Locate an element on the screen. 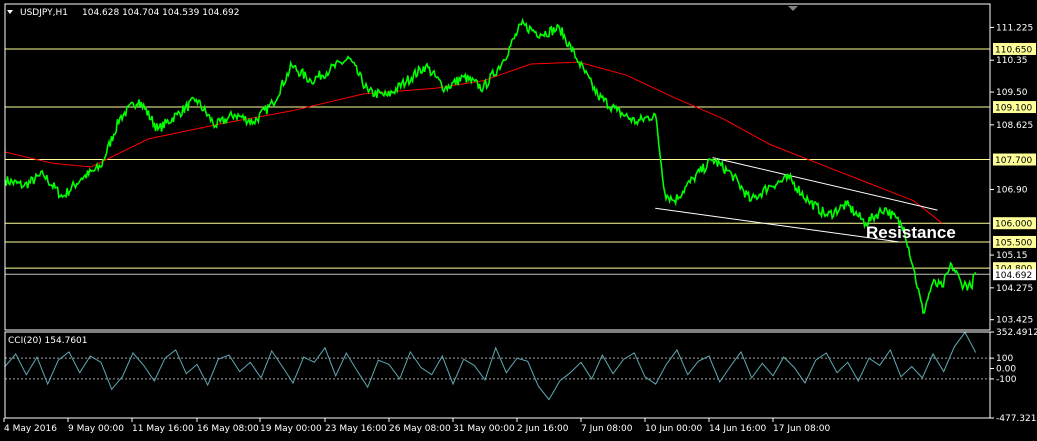 This screenshot has width=1037, height=441. current-price-text: 104.692 is located at coordinates (1013, 276).